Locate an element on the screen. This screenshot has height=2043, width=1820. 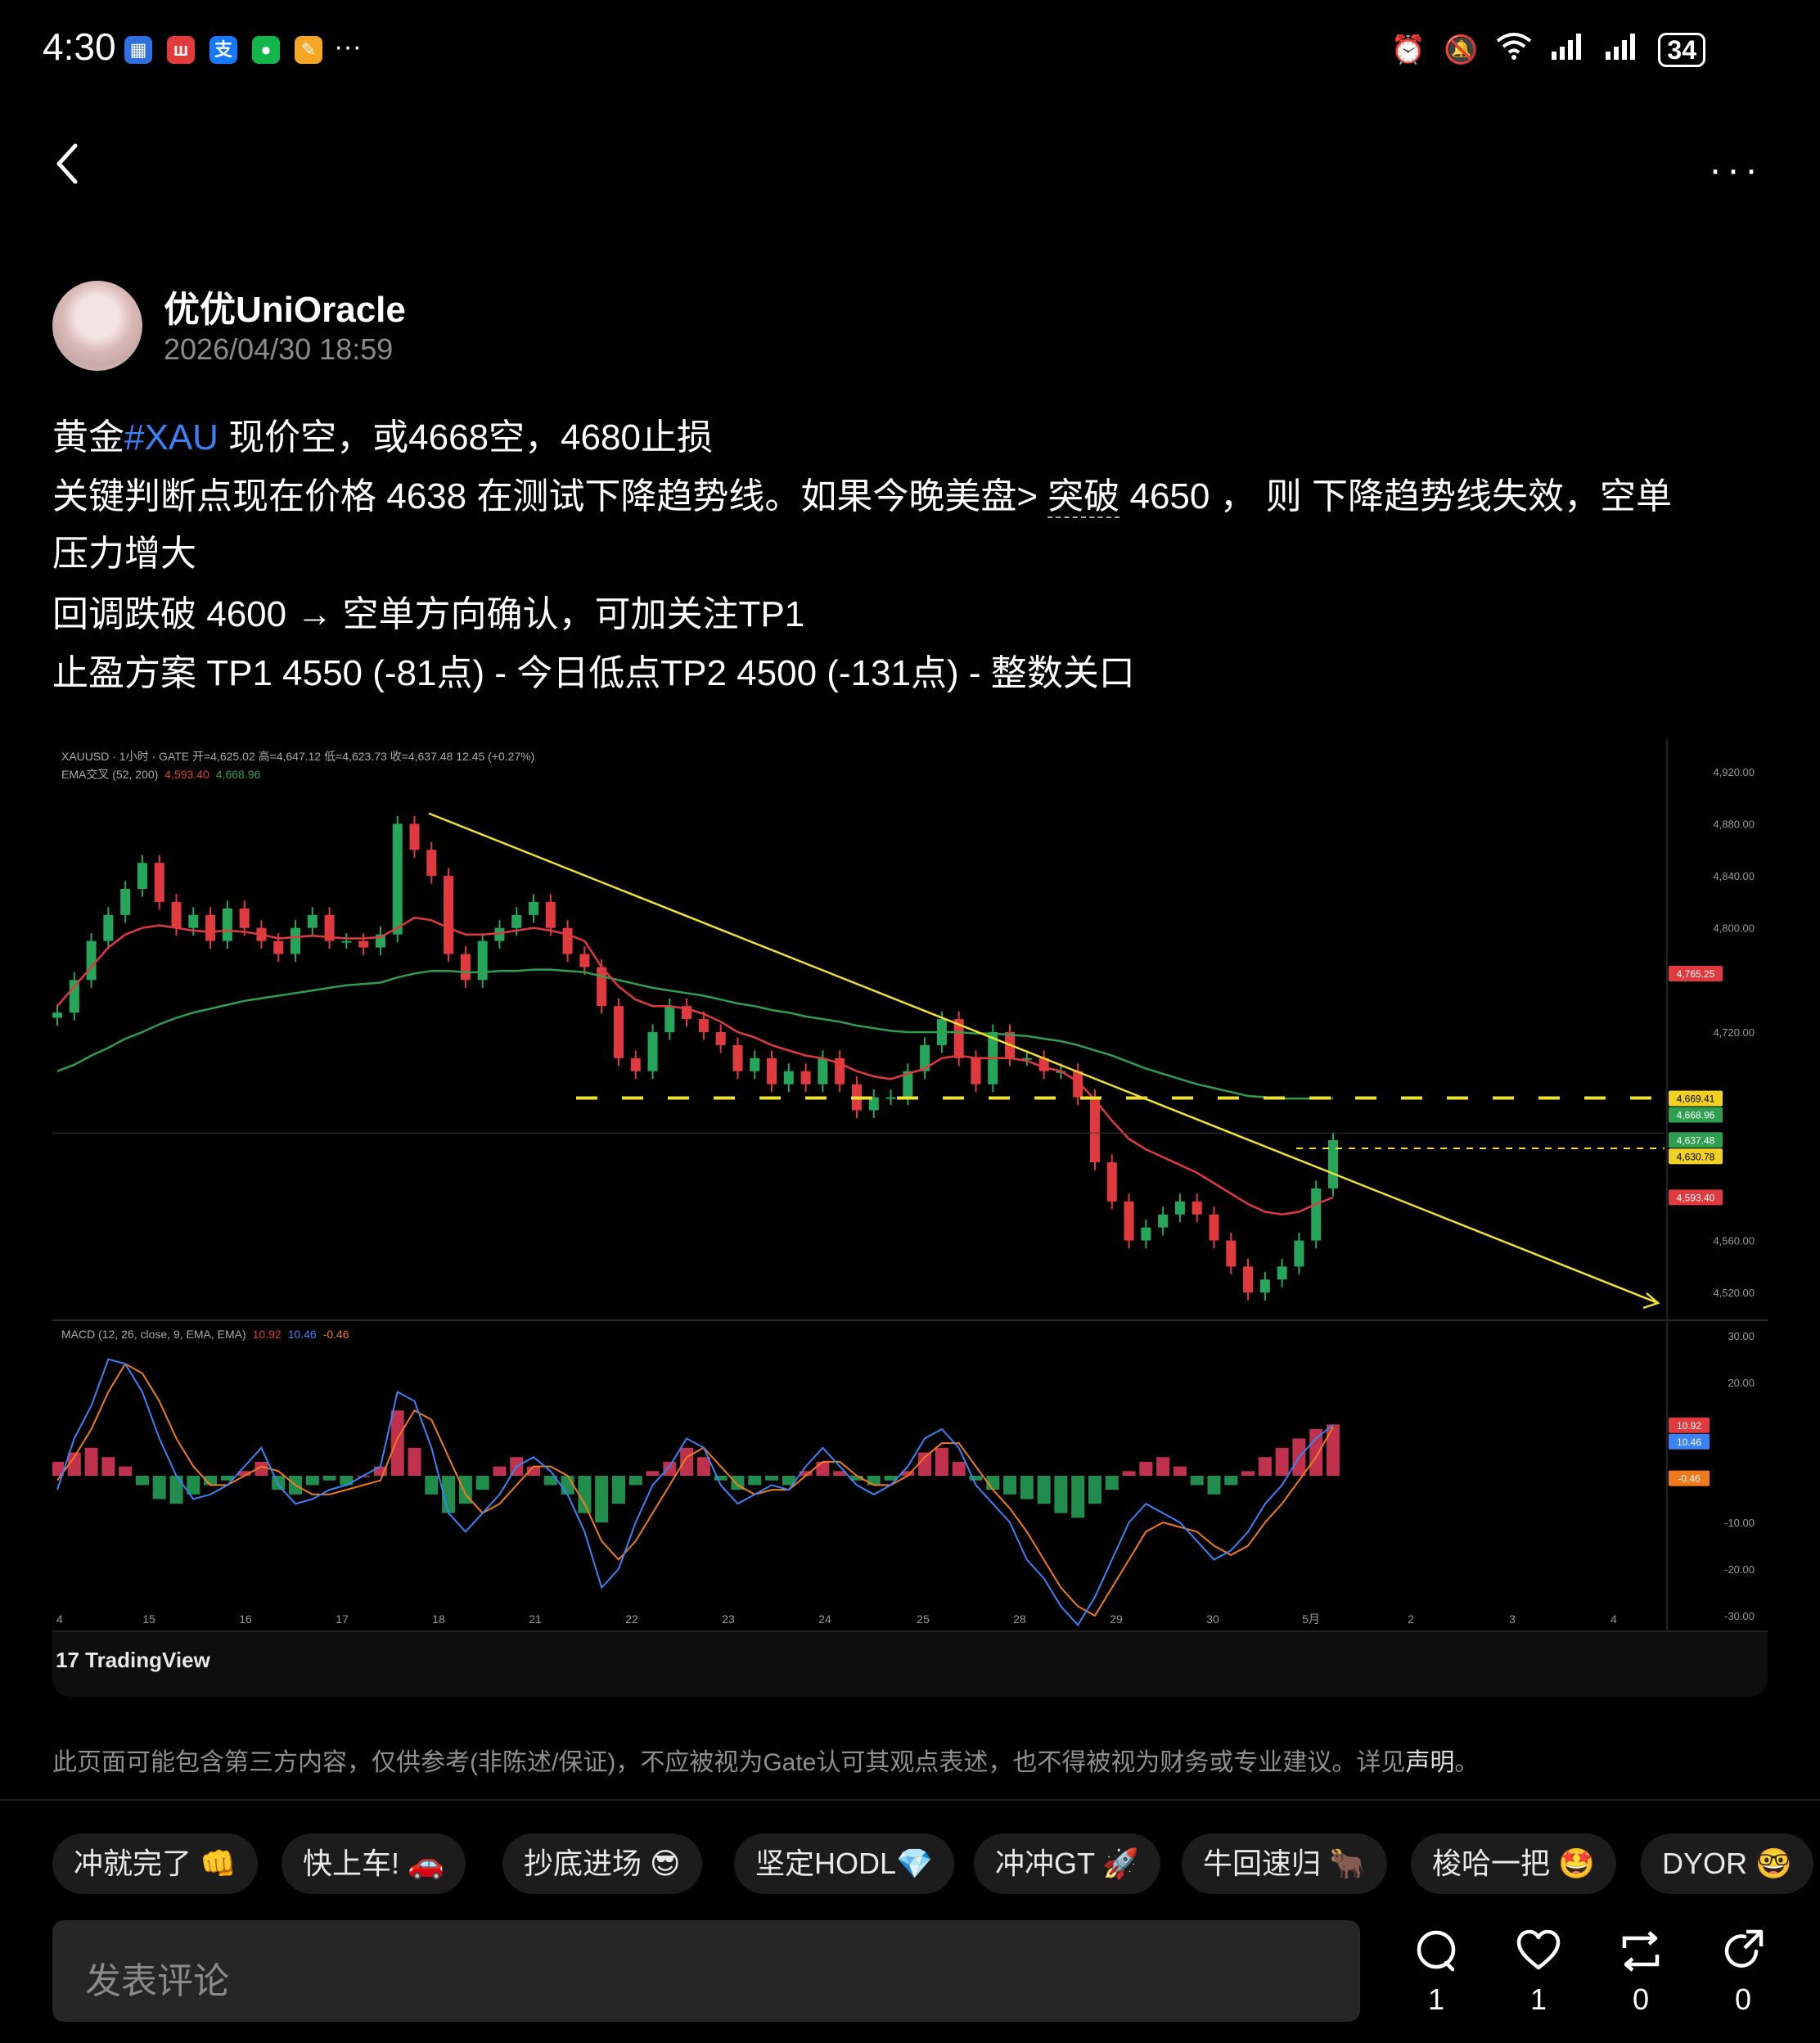
post-line-4: 回调跌破 4600 → 空单方向确认，可加关注TP1 is located at coordinates (428, 614).